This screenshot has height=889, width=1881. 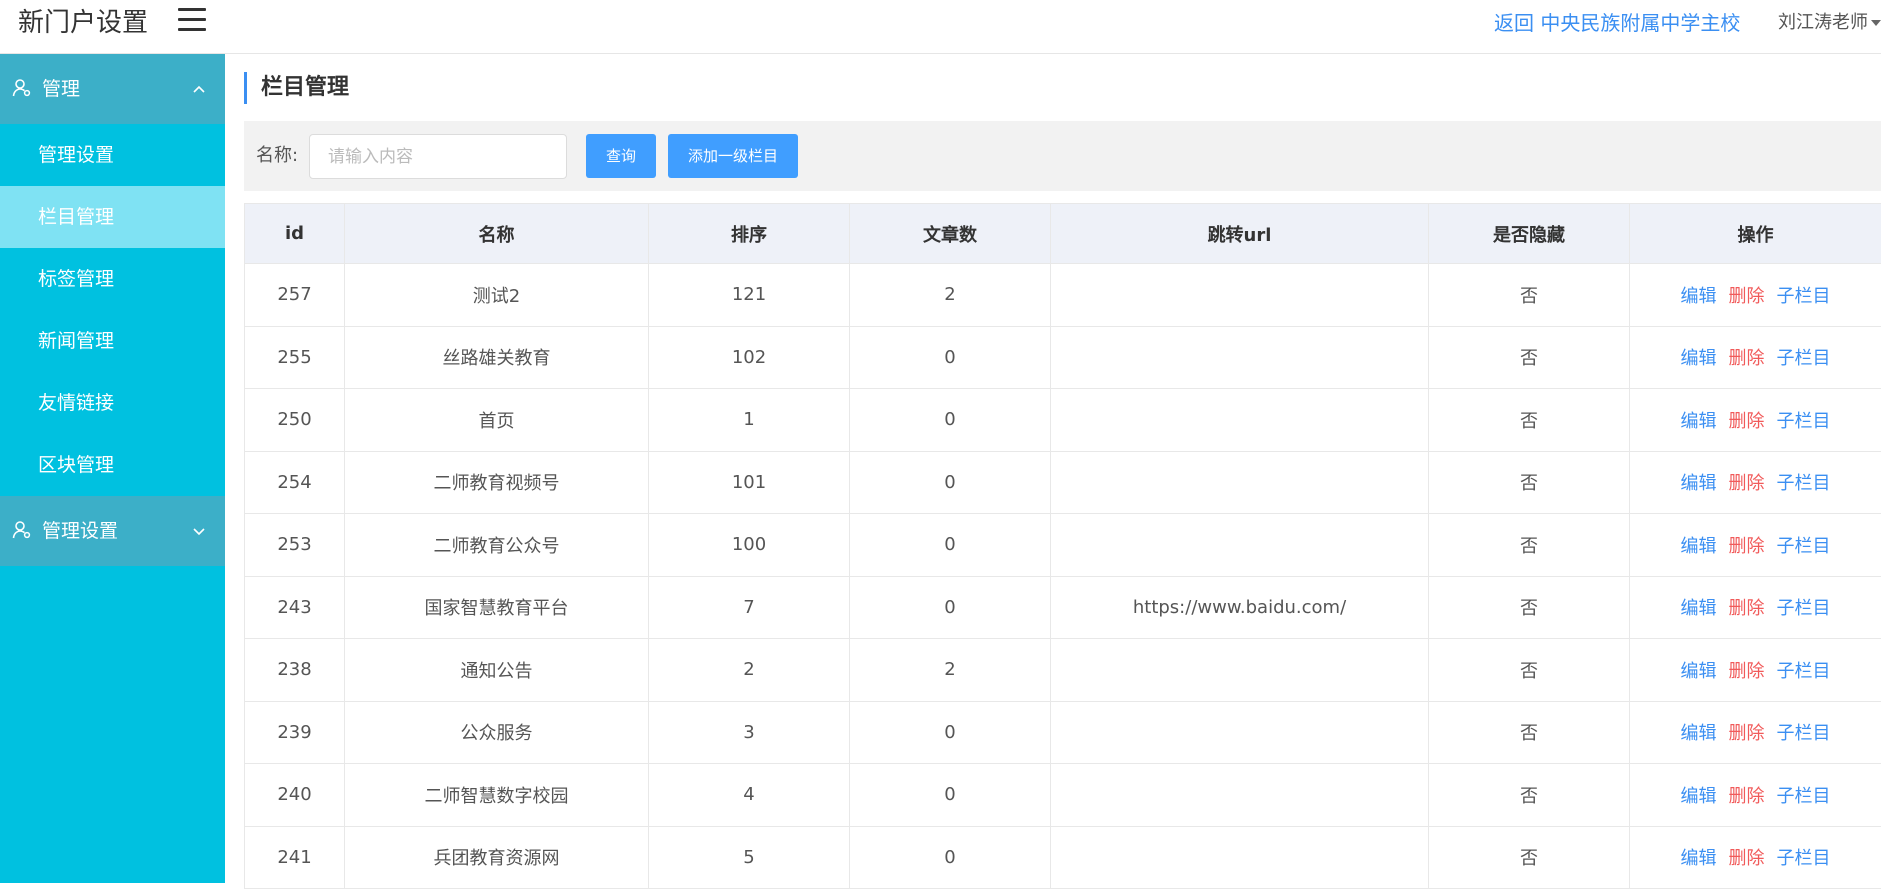 I want to click on cell-name: 兵团教育资源网, so click(x=497, y=857).